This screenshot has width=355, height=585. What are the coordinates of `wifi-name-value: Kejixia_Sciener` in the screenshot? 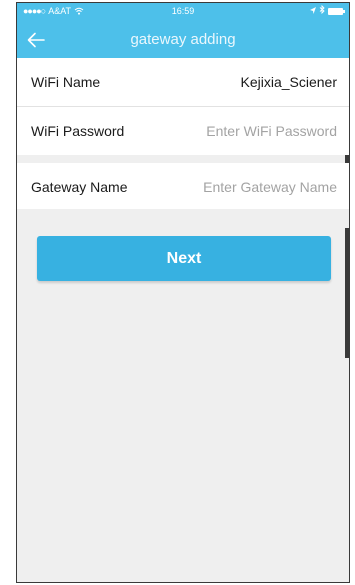 It's located at (289, 82).